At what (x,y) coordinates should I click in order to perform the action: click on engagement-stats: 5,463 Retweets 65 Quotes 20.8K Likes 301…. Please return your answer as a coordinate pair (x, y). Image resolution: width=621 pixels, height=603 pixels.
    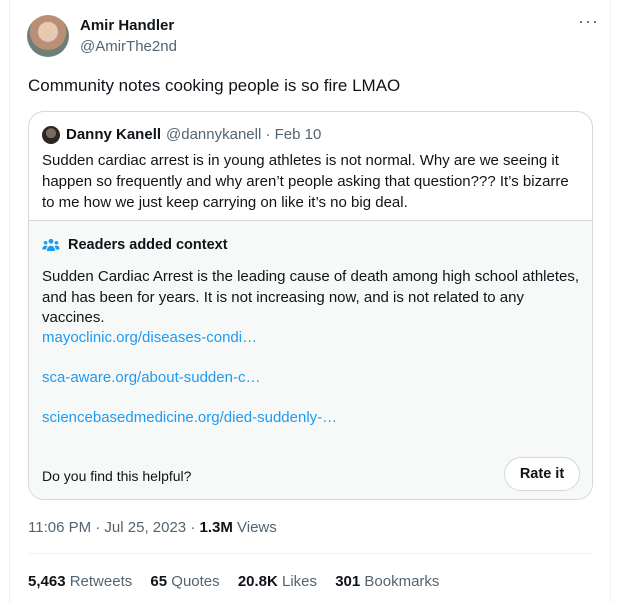
    Looking at the image, I should click on (240, 581).